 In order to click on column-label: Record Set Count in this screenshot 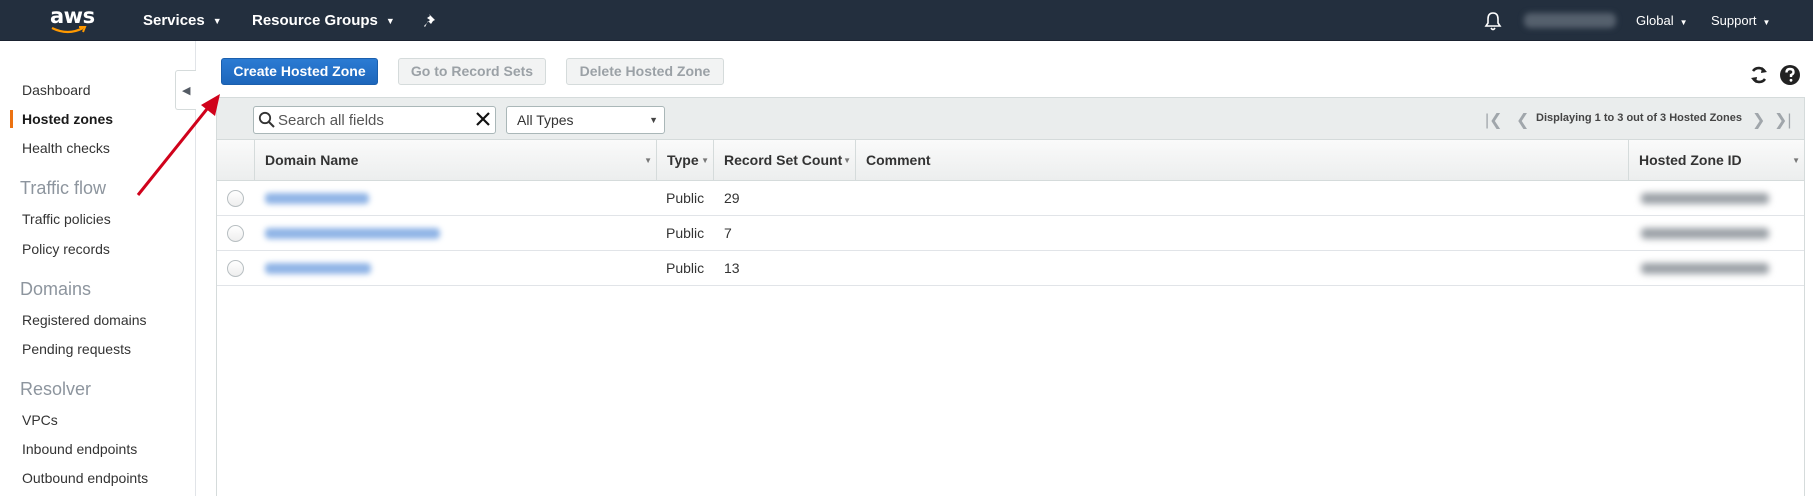, I will do `click(783, 160)`.